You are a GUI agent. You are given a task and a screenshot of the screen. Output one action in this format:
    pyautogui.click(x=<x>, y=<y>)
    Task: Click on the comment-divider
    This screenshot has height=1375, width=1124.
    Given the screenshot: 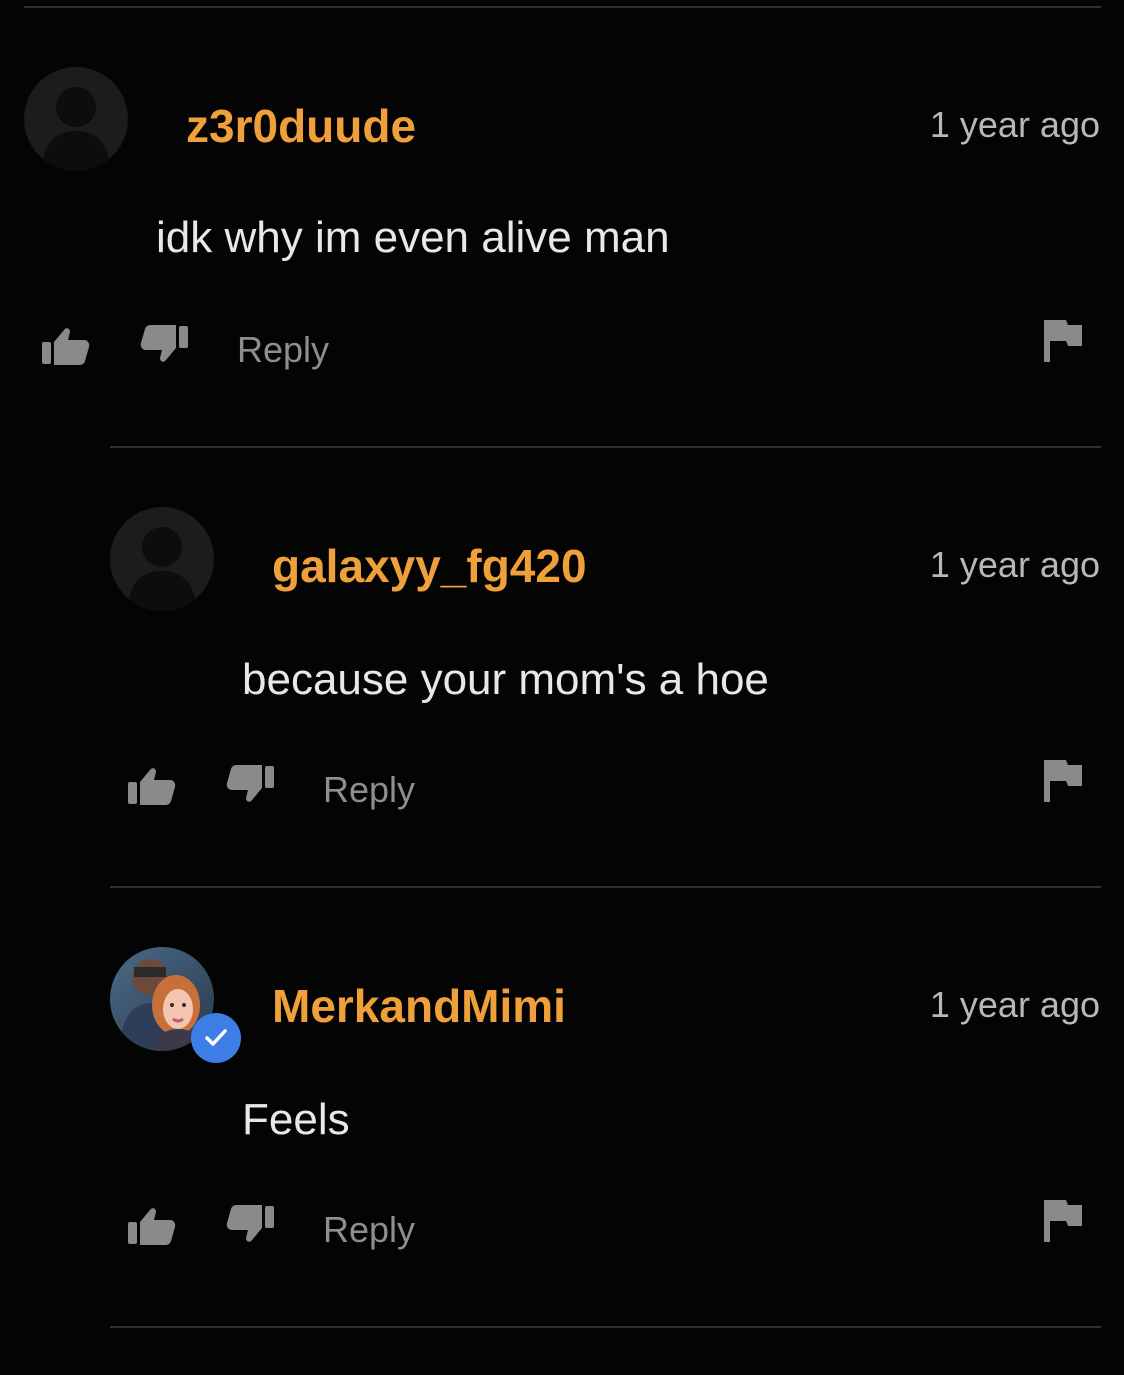 What is the action you would take?
    pyautogui.click(x=605, y=1327)
    